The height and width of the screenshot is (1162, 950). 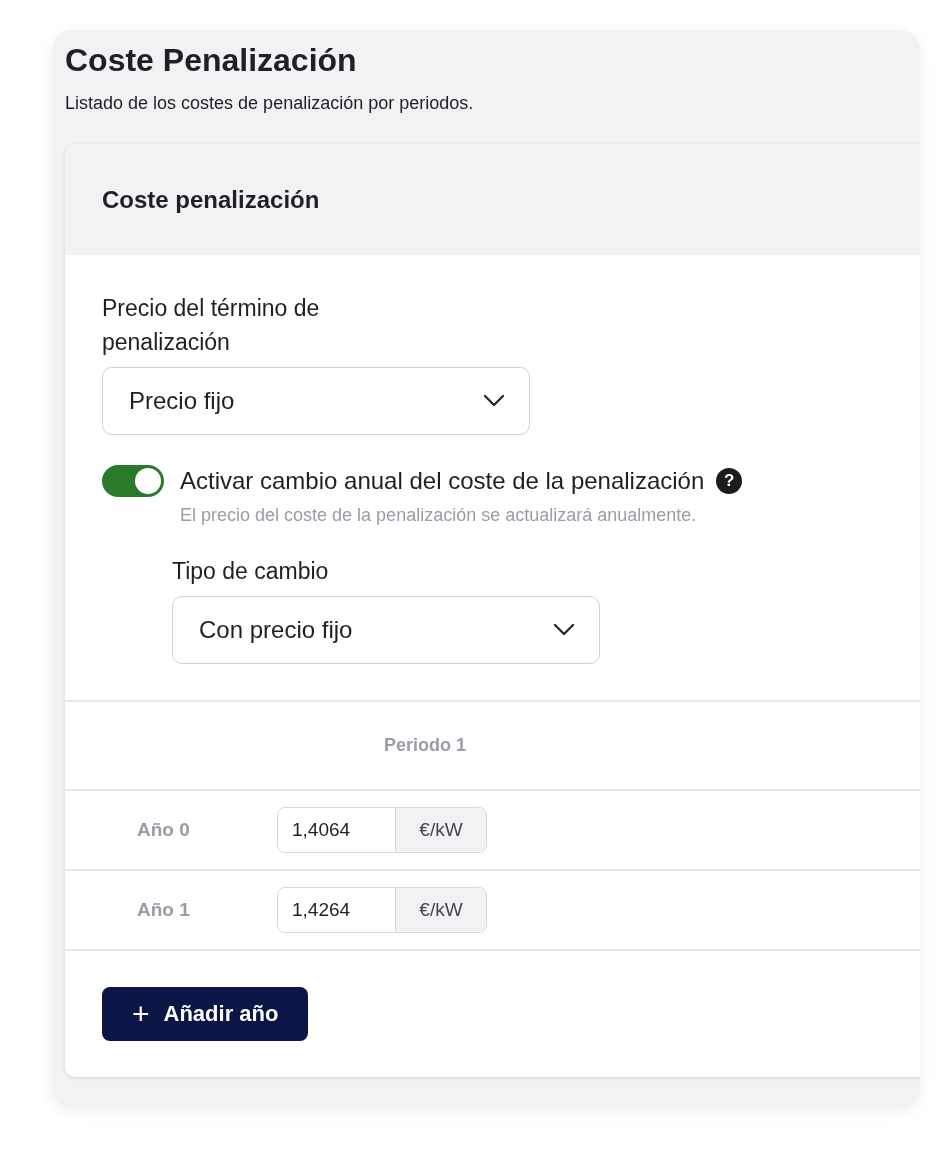 What do you see at coordinates (164, 910) in the screenshot?
I see `row-label: Año 1` at bounding box center [164, 910].